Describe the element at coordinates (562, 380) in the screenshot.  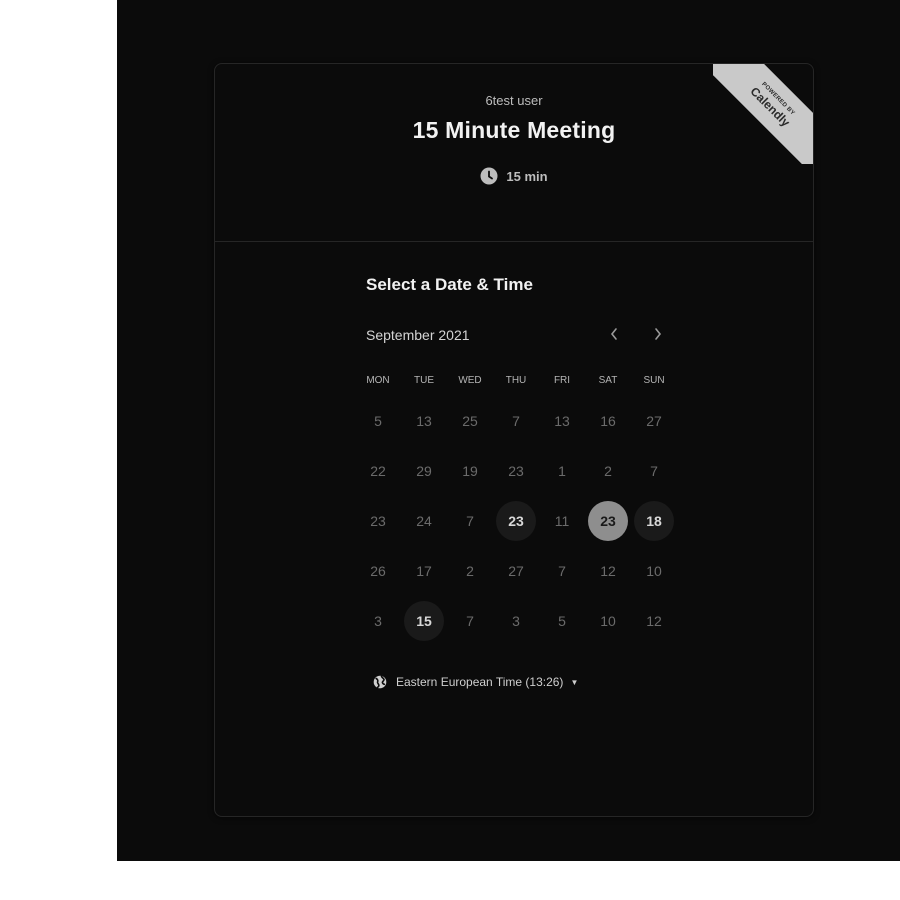
I see `weekday-label: FRI` at that location.